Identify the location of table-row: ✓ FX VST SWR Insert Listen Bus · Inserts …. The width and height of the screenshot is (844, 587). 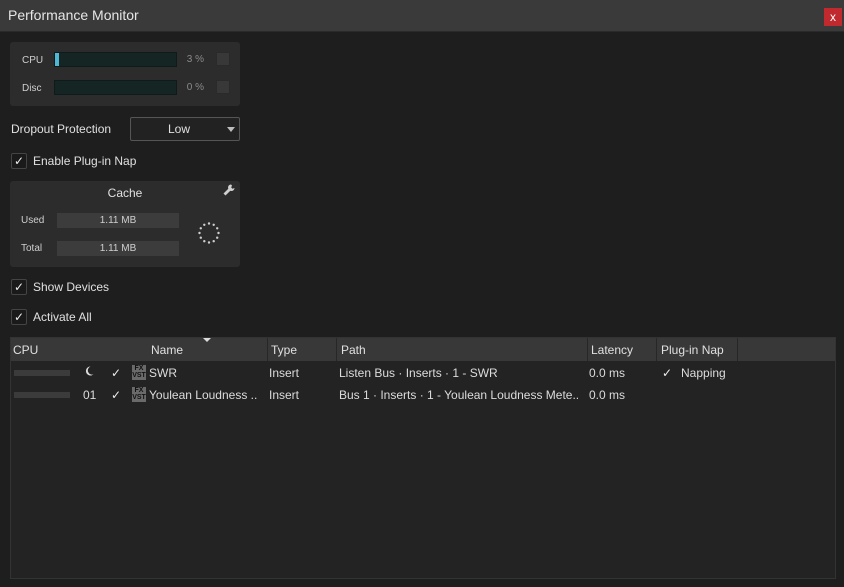
(423, 373).